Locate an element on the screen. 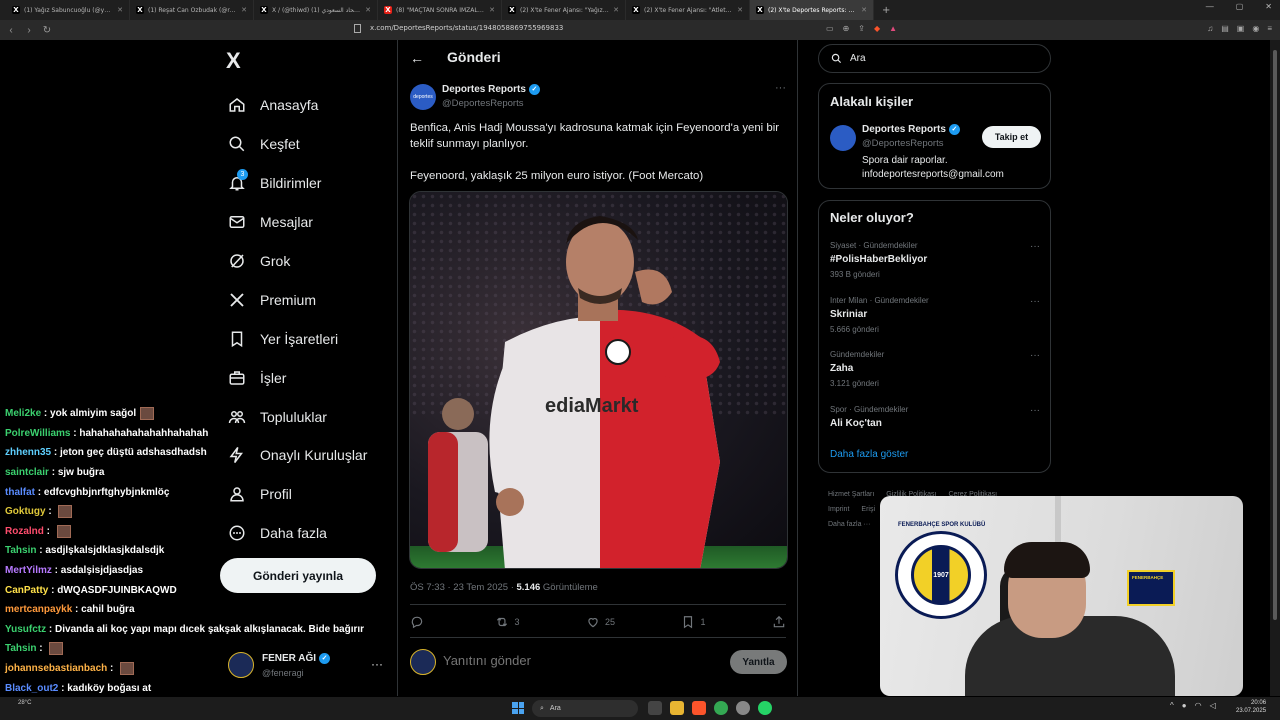  browser-tab: X (8) "MAÇTAN SONRA İMZALAR ATIL✕ is located at coordinates (440, 10).